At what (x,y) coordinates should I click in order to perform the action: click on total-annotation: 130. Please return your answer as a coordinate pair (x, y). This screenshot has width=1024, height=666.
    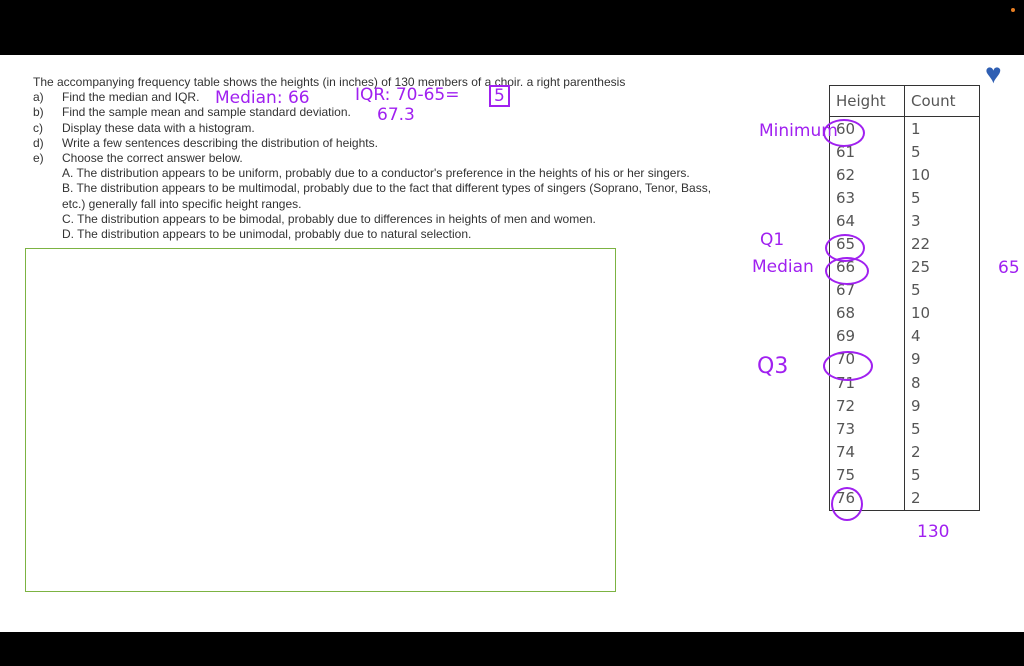
    Looking at the image, I should click on (933, 532).